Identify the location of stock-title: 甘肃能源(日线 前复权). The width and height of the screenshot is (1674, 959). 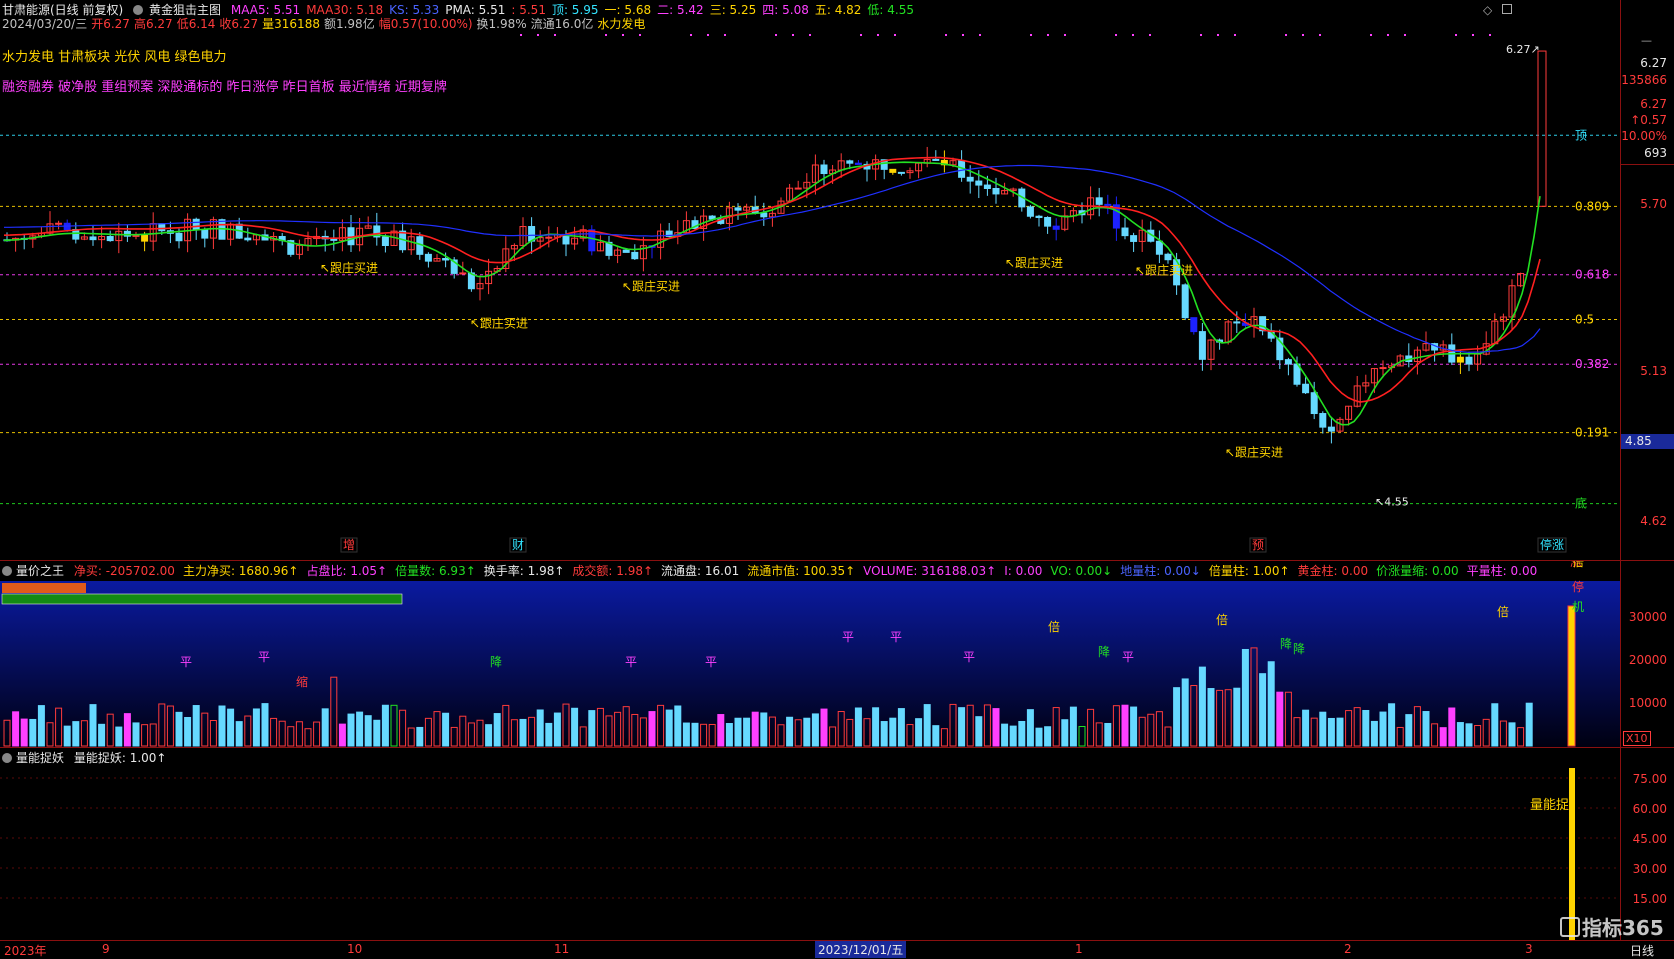
(62, 10).